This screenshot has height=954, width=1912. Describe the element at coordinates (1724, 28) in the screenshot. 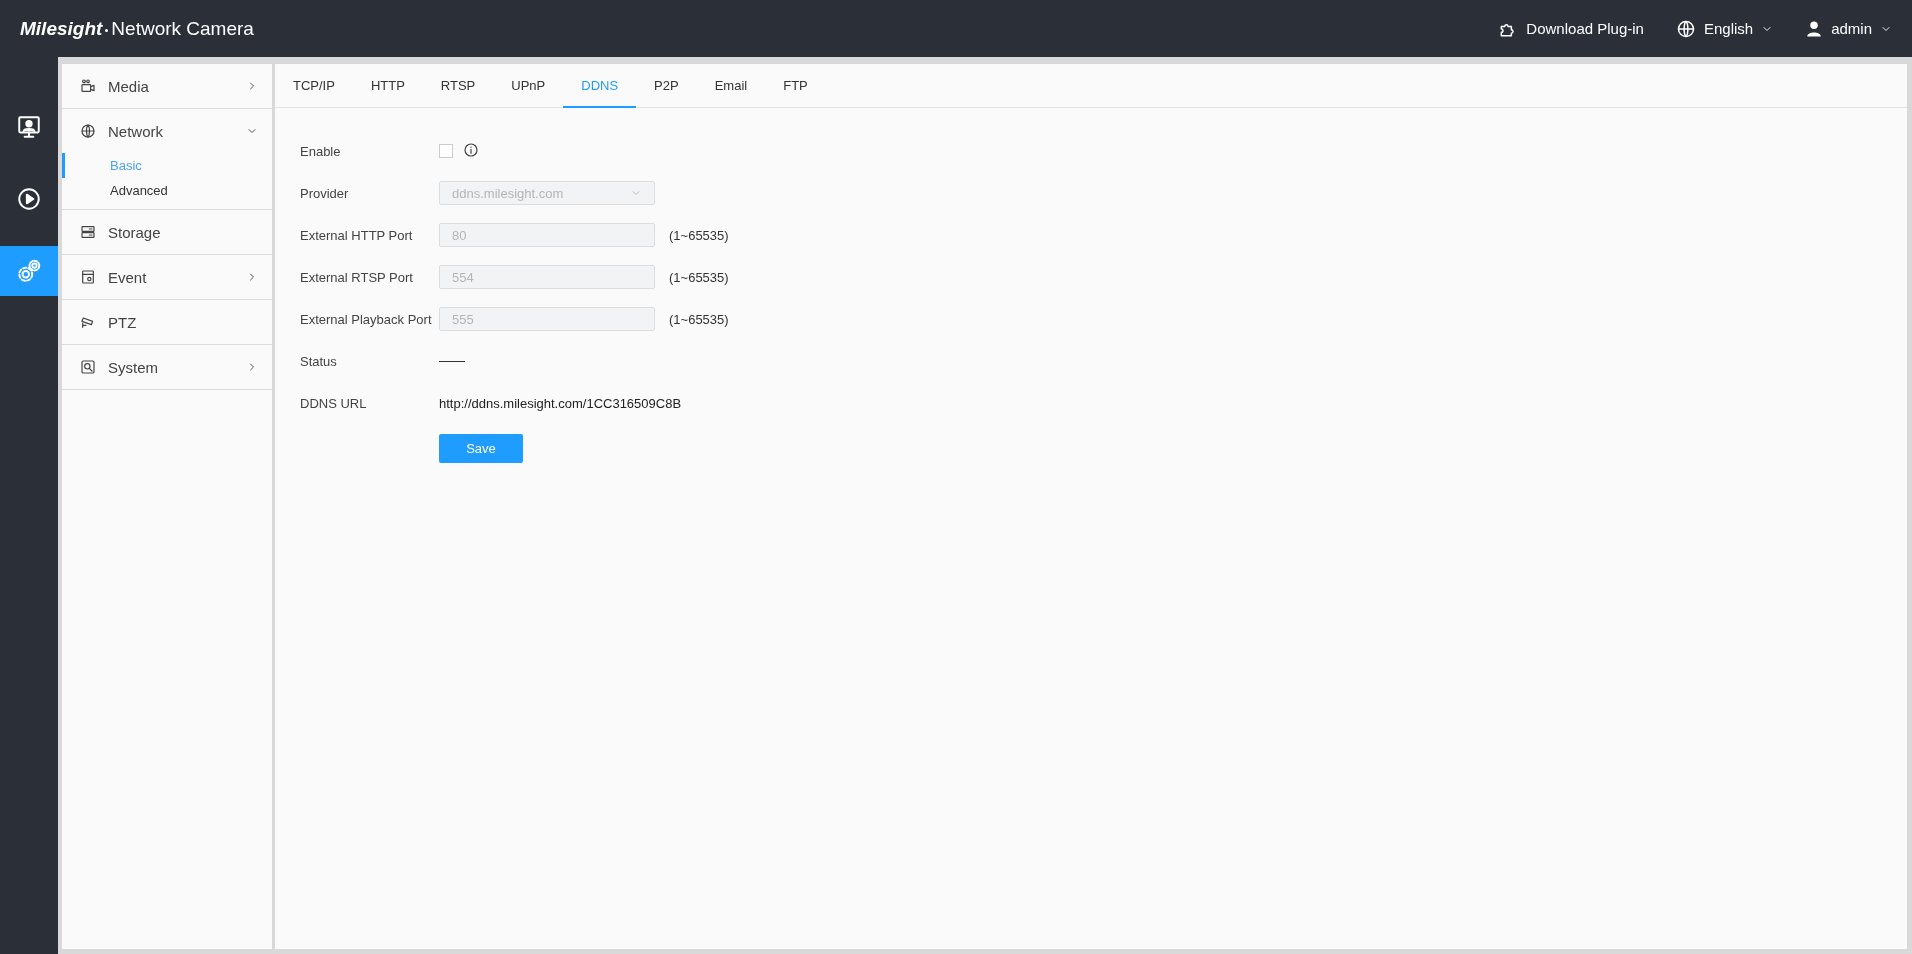

I see `language-menu: English` at that location.